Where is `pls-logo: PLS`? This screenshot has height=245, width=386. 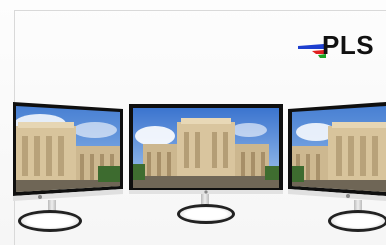
pls-logo: PLS is located at coordinates (338, 47).